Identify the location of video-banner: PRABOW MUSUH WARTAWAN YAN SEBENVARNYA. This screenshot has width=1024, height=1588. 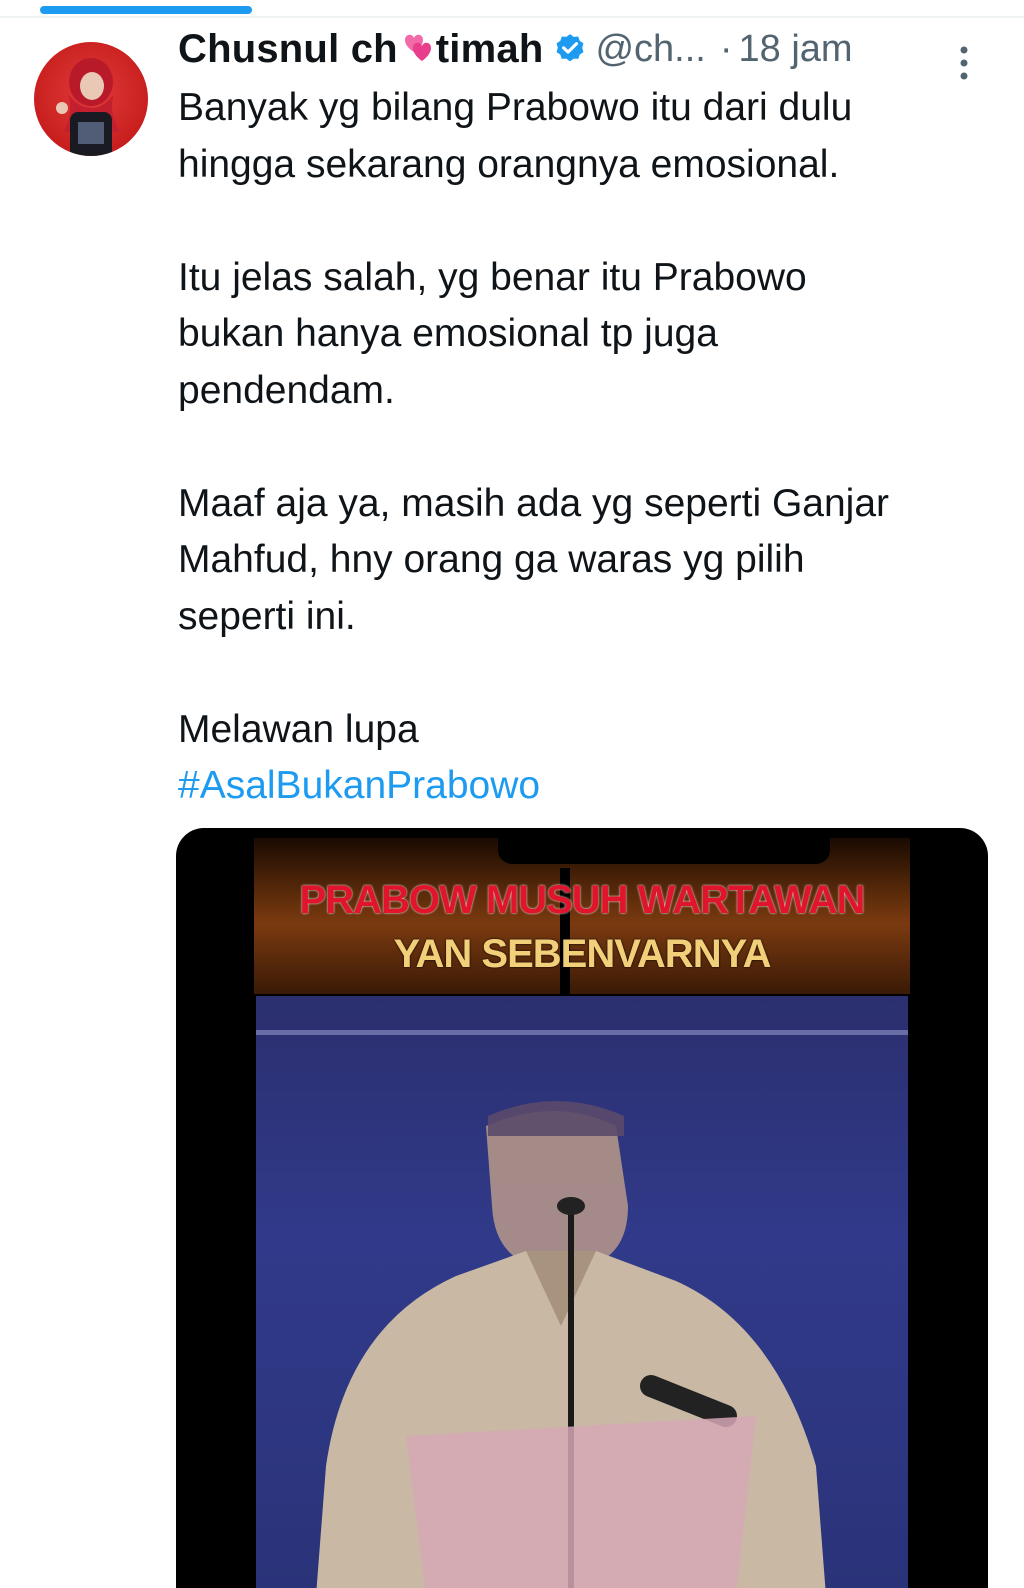
(582, 916).